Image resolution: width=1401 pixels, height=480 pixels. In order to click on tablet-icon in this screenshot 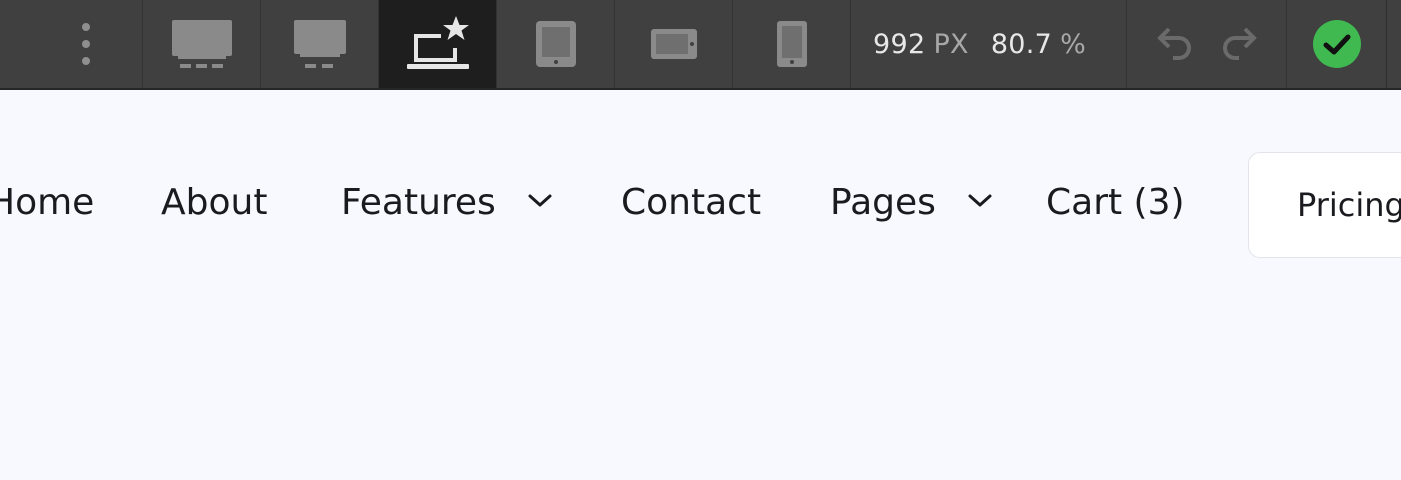, I will do `click(555, 44)`.